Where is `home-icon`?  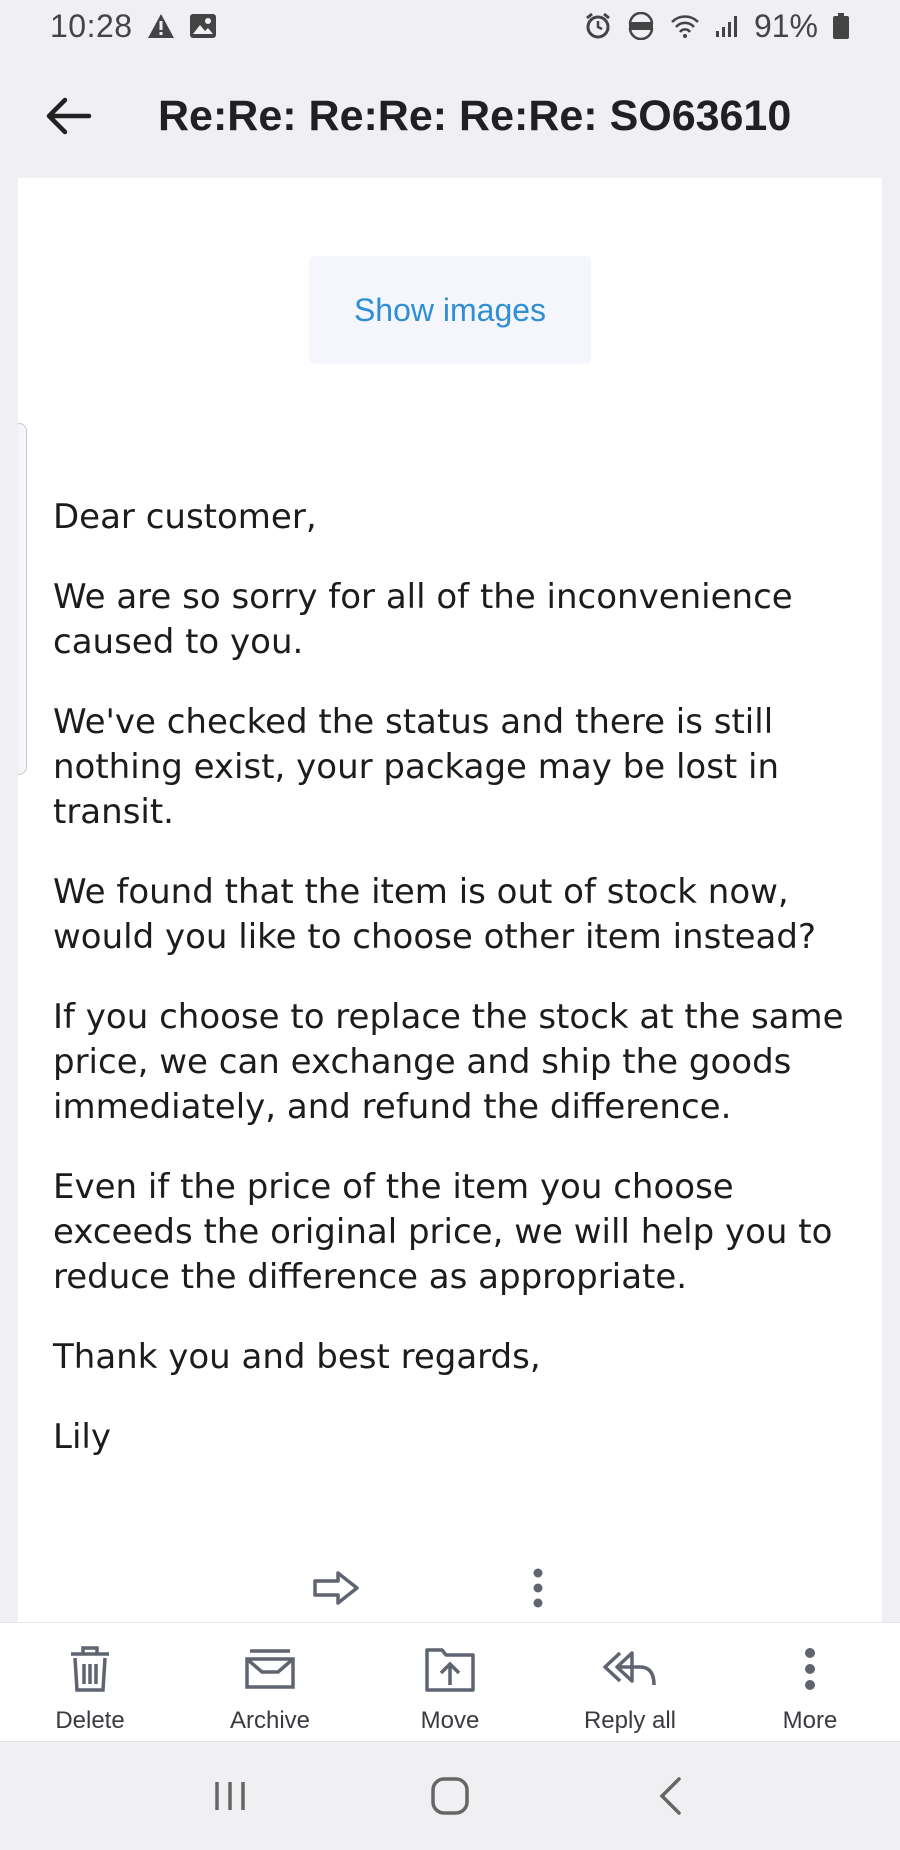
home-icon is located at coordinates (450, 1796).